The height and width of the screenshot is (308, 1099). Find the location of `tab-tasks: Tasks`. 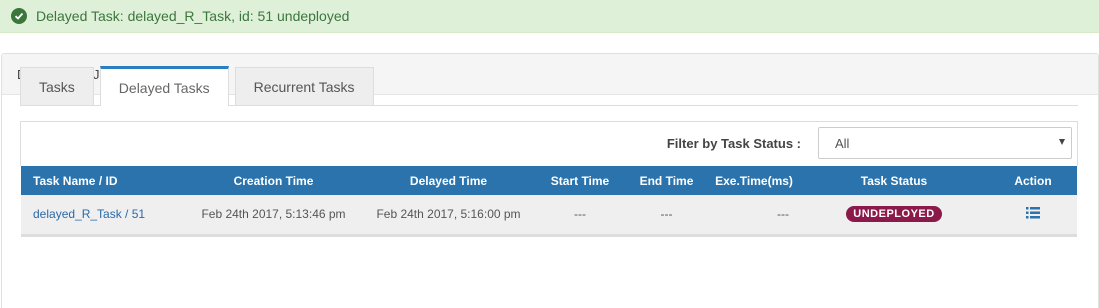

tab-tasks: Tasks is located at coordinates (57, 86).